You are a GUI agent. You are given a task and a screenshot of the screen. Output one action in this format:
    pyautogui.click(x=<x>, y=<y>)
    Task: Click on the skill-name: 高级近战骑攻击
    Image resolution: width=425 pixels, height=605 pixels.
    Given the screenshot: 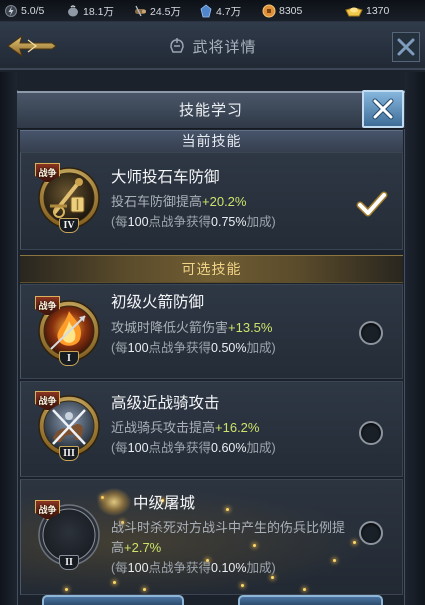 What is the action you would take?
    pyautogui.click(x=165, y=403)
    